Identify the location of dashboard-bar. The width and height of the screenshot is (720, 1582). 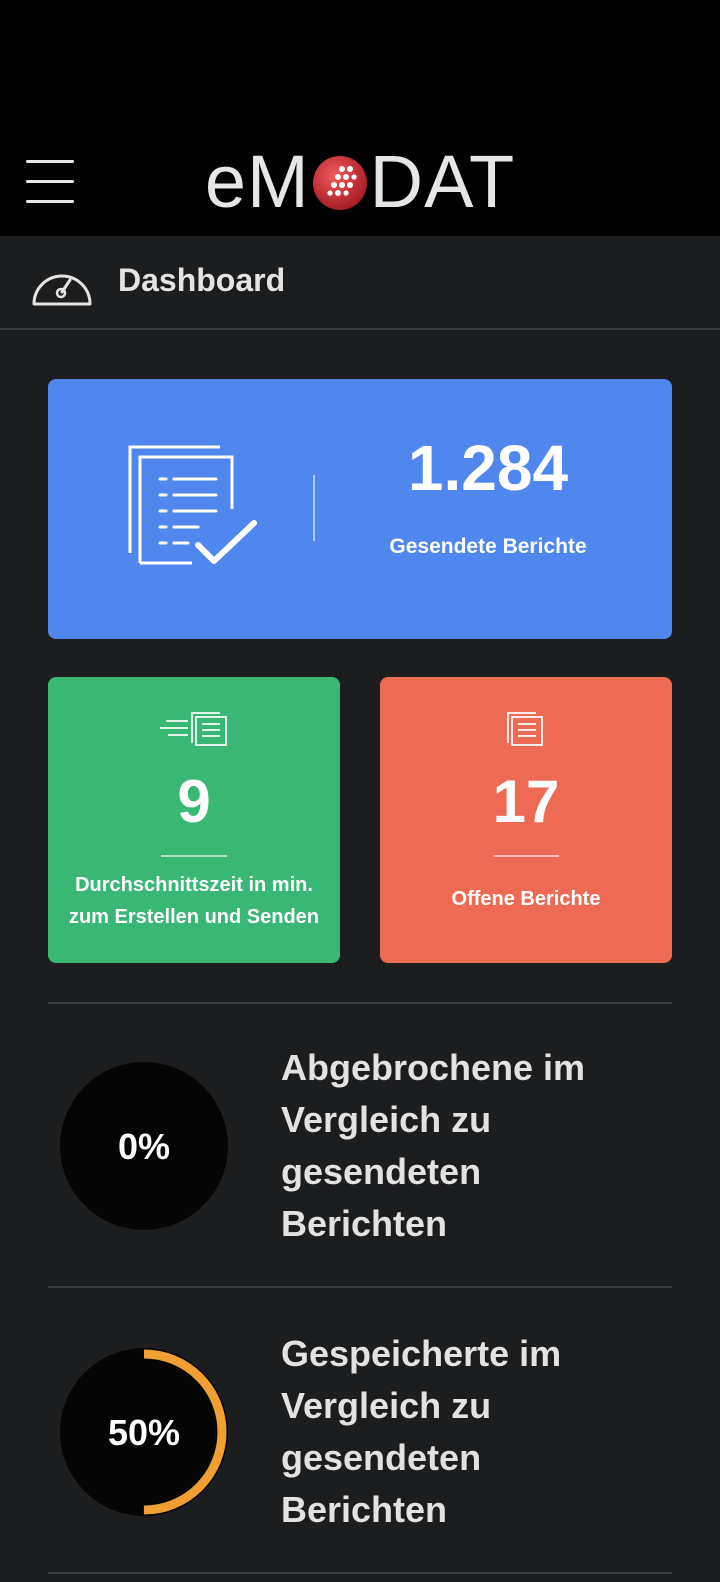
(360, 283).